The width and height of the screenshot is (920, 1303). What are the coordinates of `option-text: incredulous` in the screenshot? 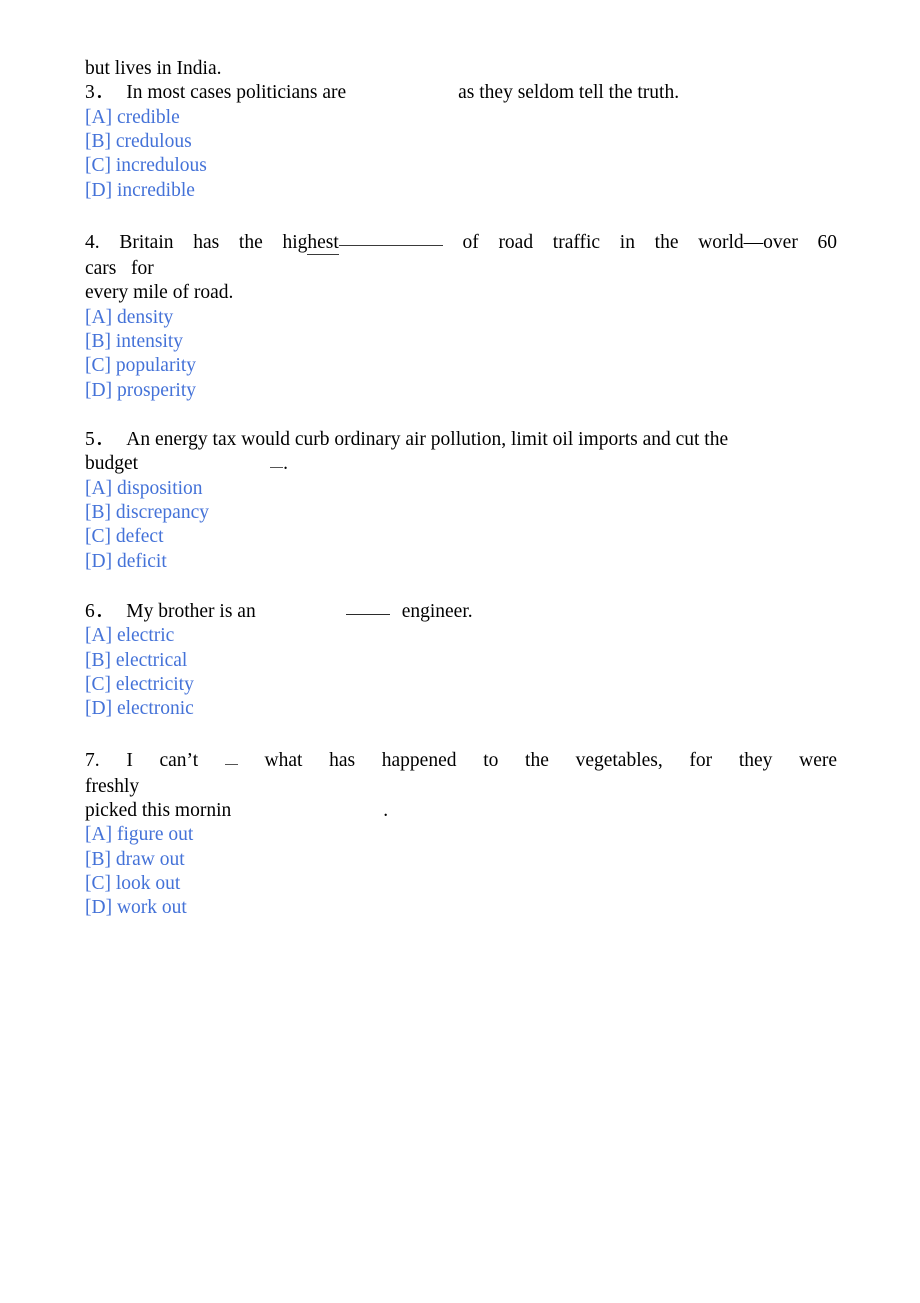 It's located at (161, 166).